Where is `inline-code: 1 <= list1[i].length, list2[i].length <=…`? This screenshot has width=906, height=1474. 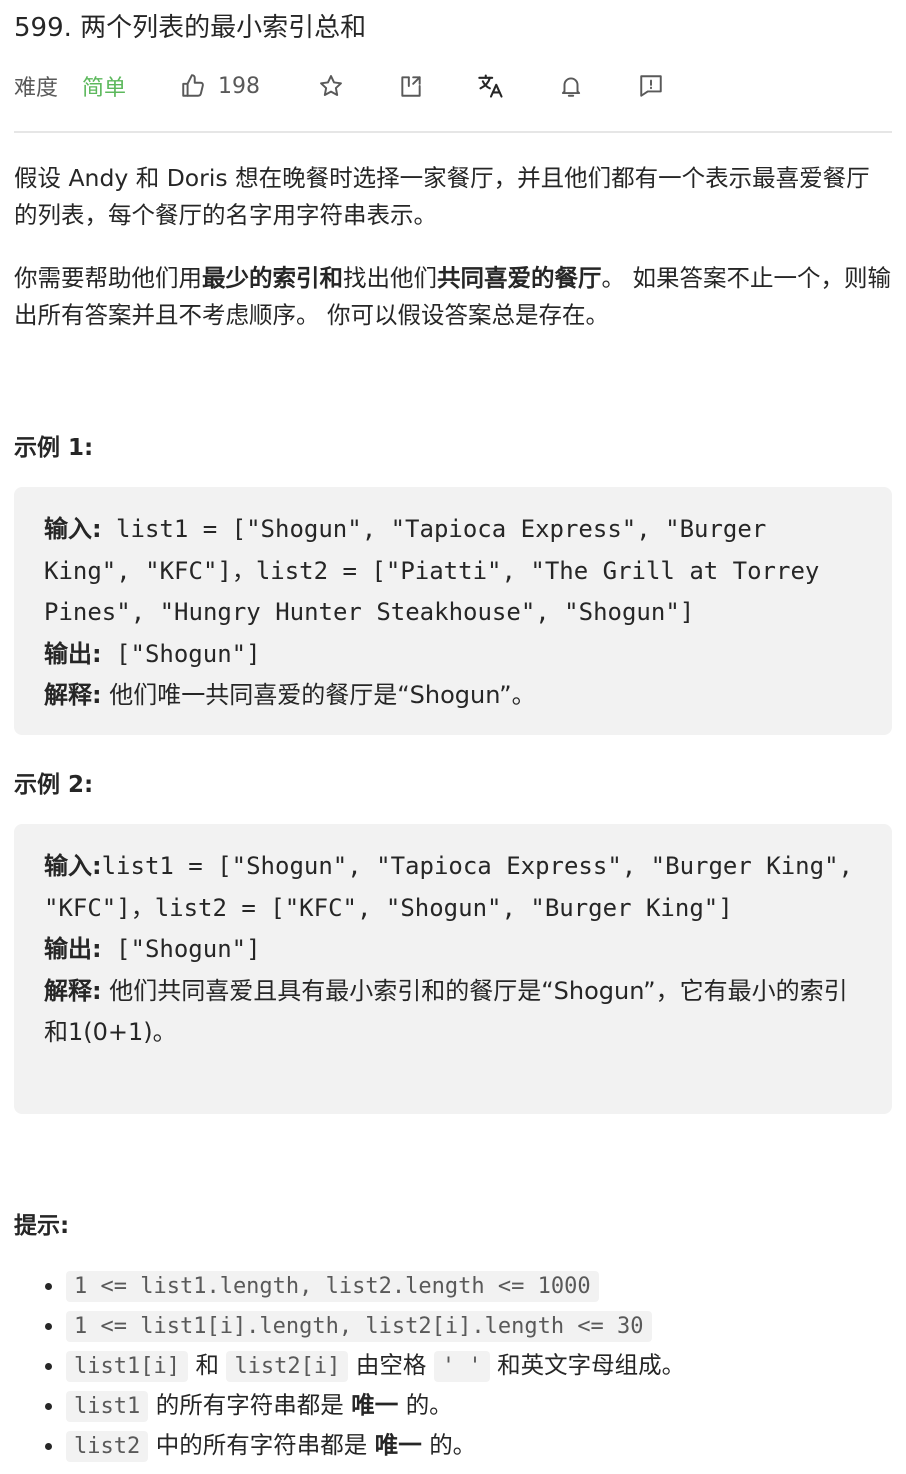
inline-code: 1 <= list1[i].length, list2[i].length <=… is located at coordinates (359, 1326).